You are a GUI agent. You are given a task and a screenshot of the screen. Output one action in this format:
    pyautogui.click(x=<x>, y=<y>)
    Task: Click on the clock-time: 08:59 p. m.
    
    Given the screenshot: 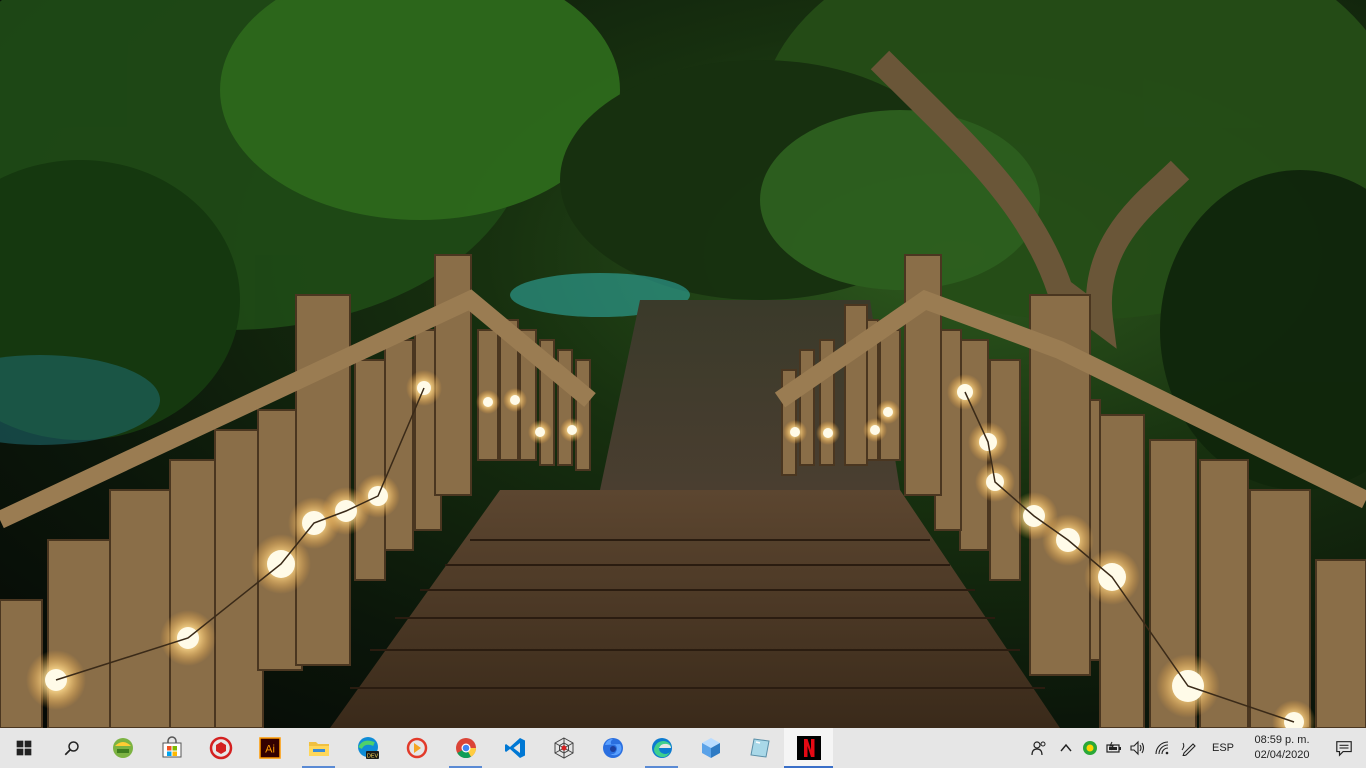 What is the action you would take?
    pyautogui.click(x=1282, y=740)
    